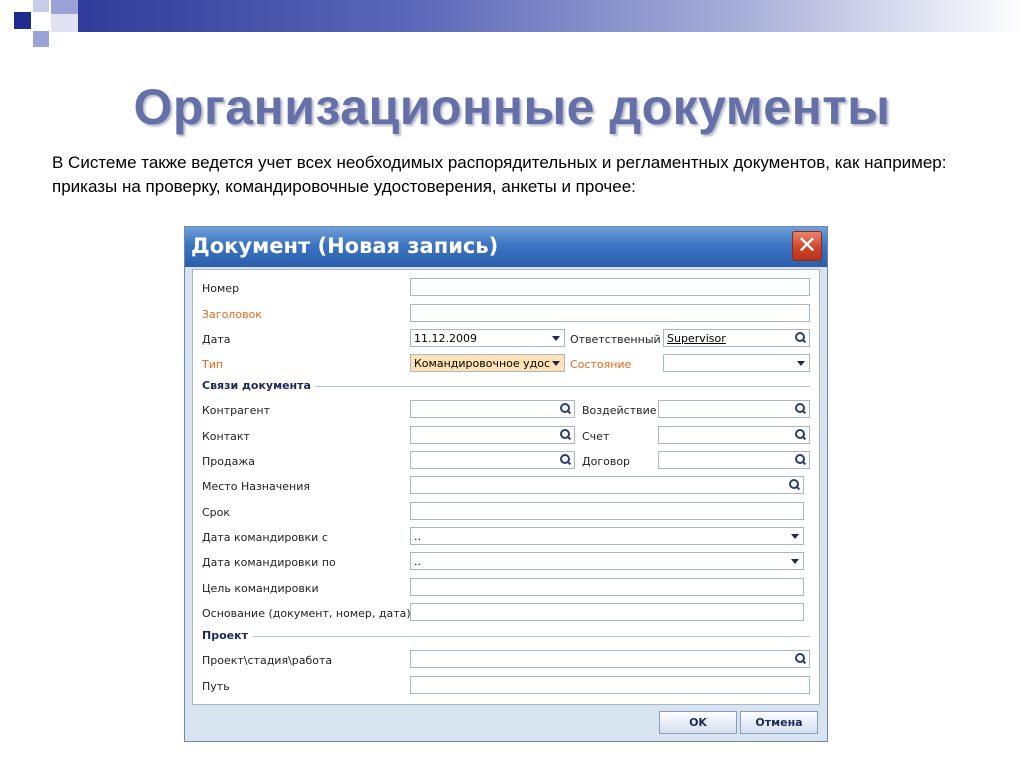  What do you see at coordinates (607, 536) in the screenshot?
I see `data-s-date-field: ..` at bounding box center [607, 536].